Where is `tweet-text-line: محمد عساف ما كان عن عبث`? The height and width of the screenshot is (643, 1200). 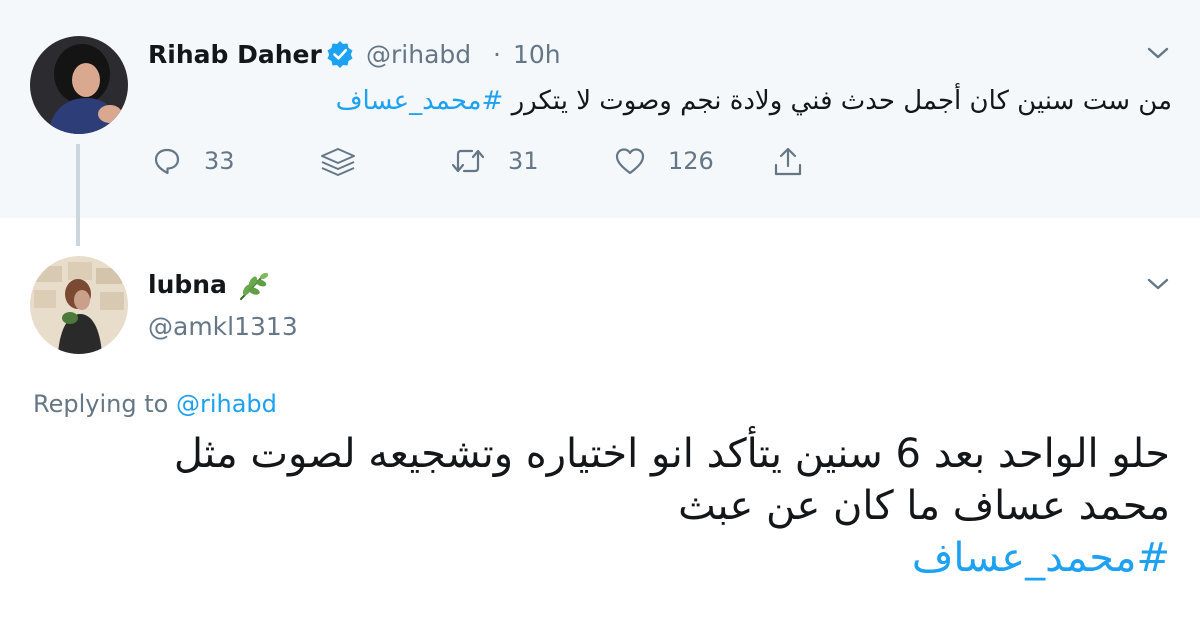
tweet-text-line: محمد عساف ما كان عن عبث is located at coordinates (924, 506).